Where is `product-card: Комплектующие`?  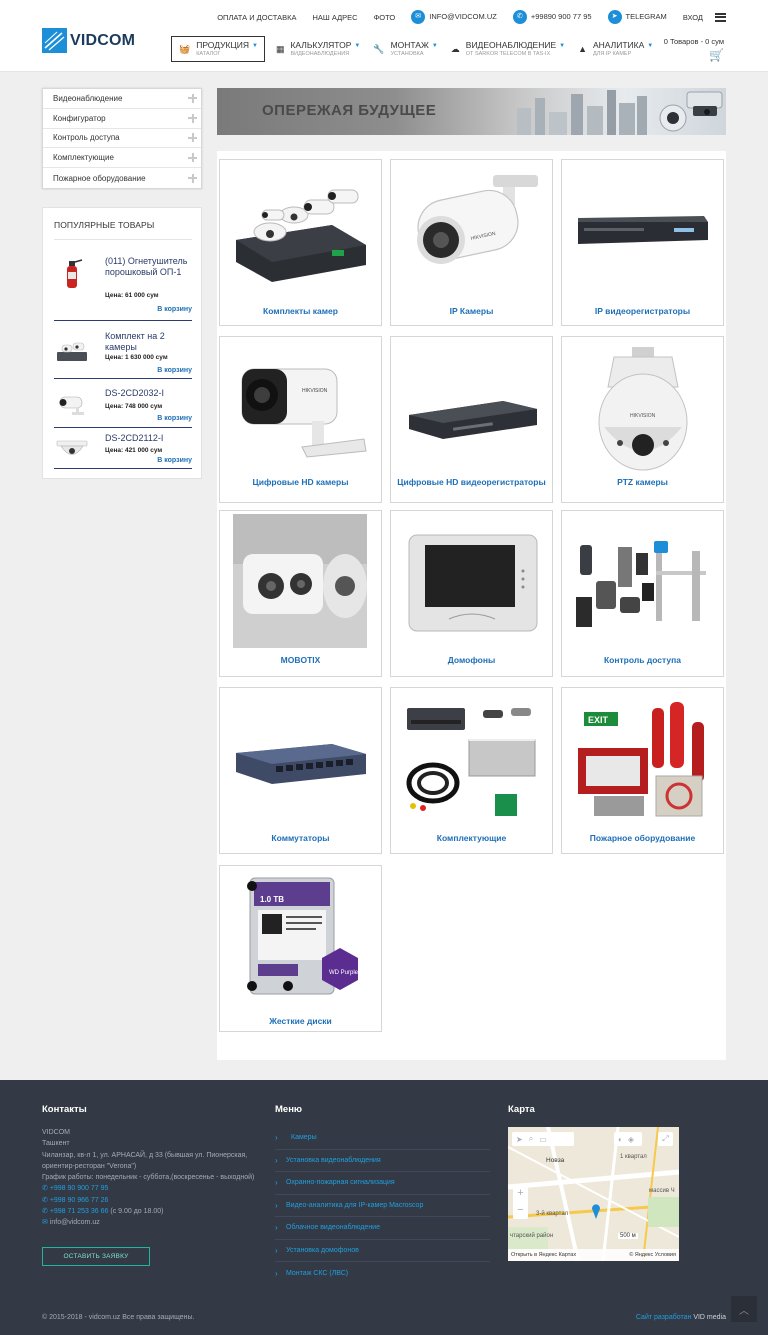 product-card: Комплектующие is located at coordinates (471, 770).